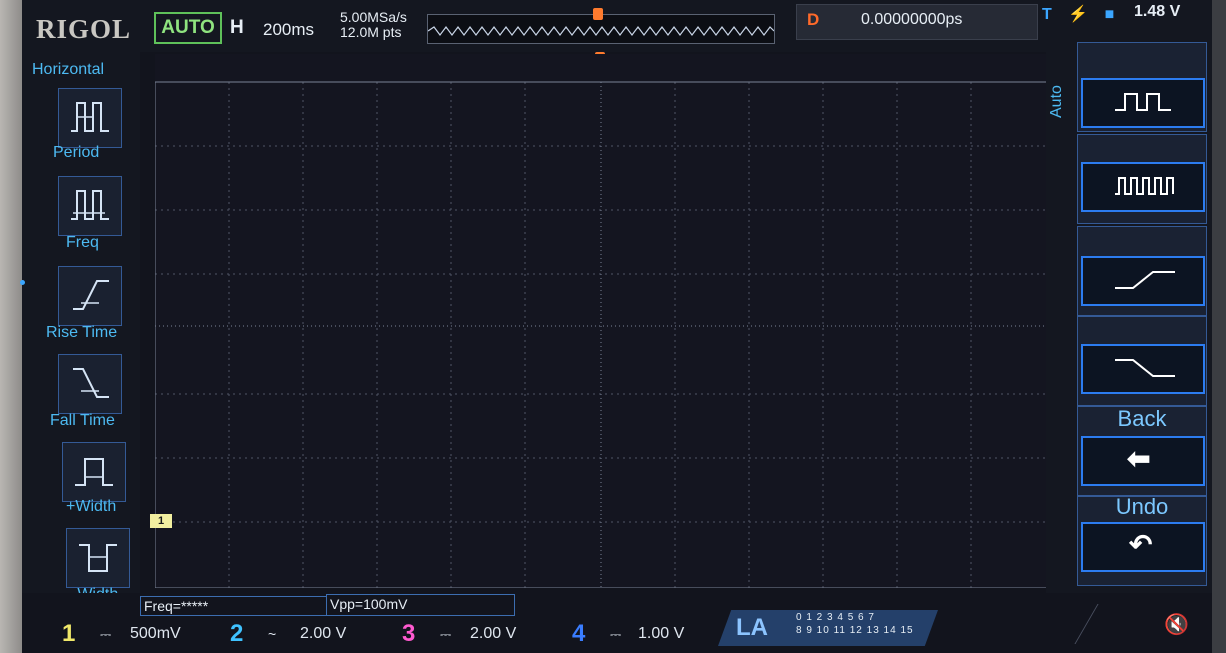  Describe the element at coordinates (373, 17) in the screenshot. I see `sample-rate: 5.00MSa/s` at that location.